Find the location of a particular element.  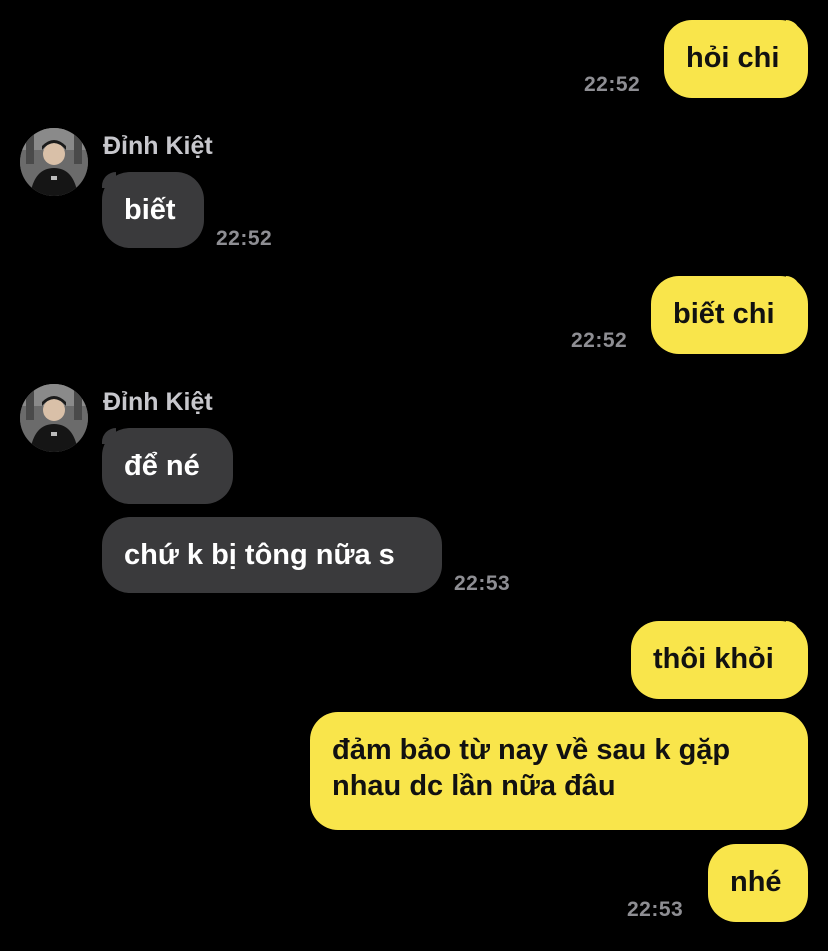

outgoing-message: thôi khỏi is located at coordinates (719, 660).